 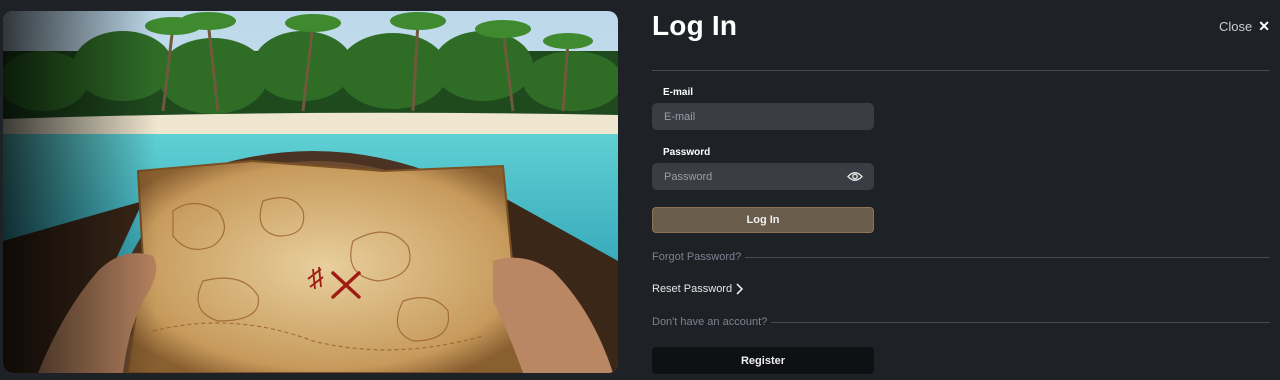 What do you see at coordinates (763, 220) in the screenshot?
I see `login-button: Log In` at bounding box center [763, 220].